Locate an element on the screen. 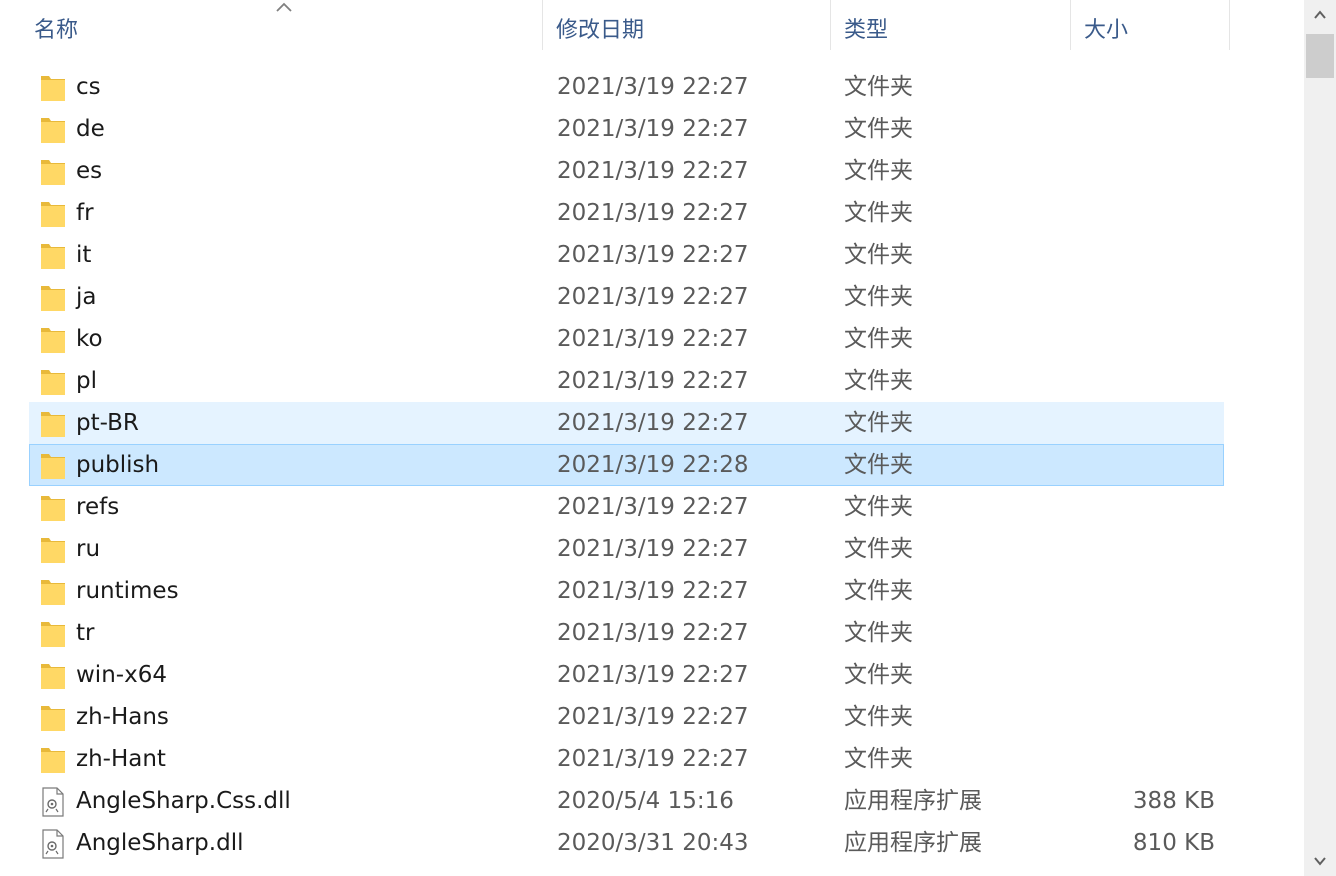 Image resolution: width=1336 pixels, height=876 pixels. table-row: zh-Hans 2021/3/19 22:27 文件夹 is located at coordinates (626, 717).